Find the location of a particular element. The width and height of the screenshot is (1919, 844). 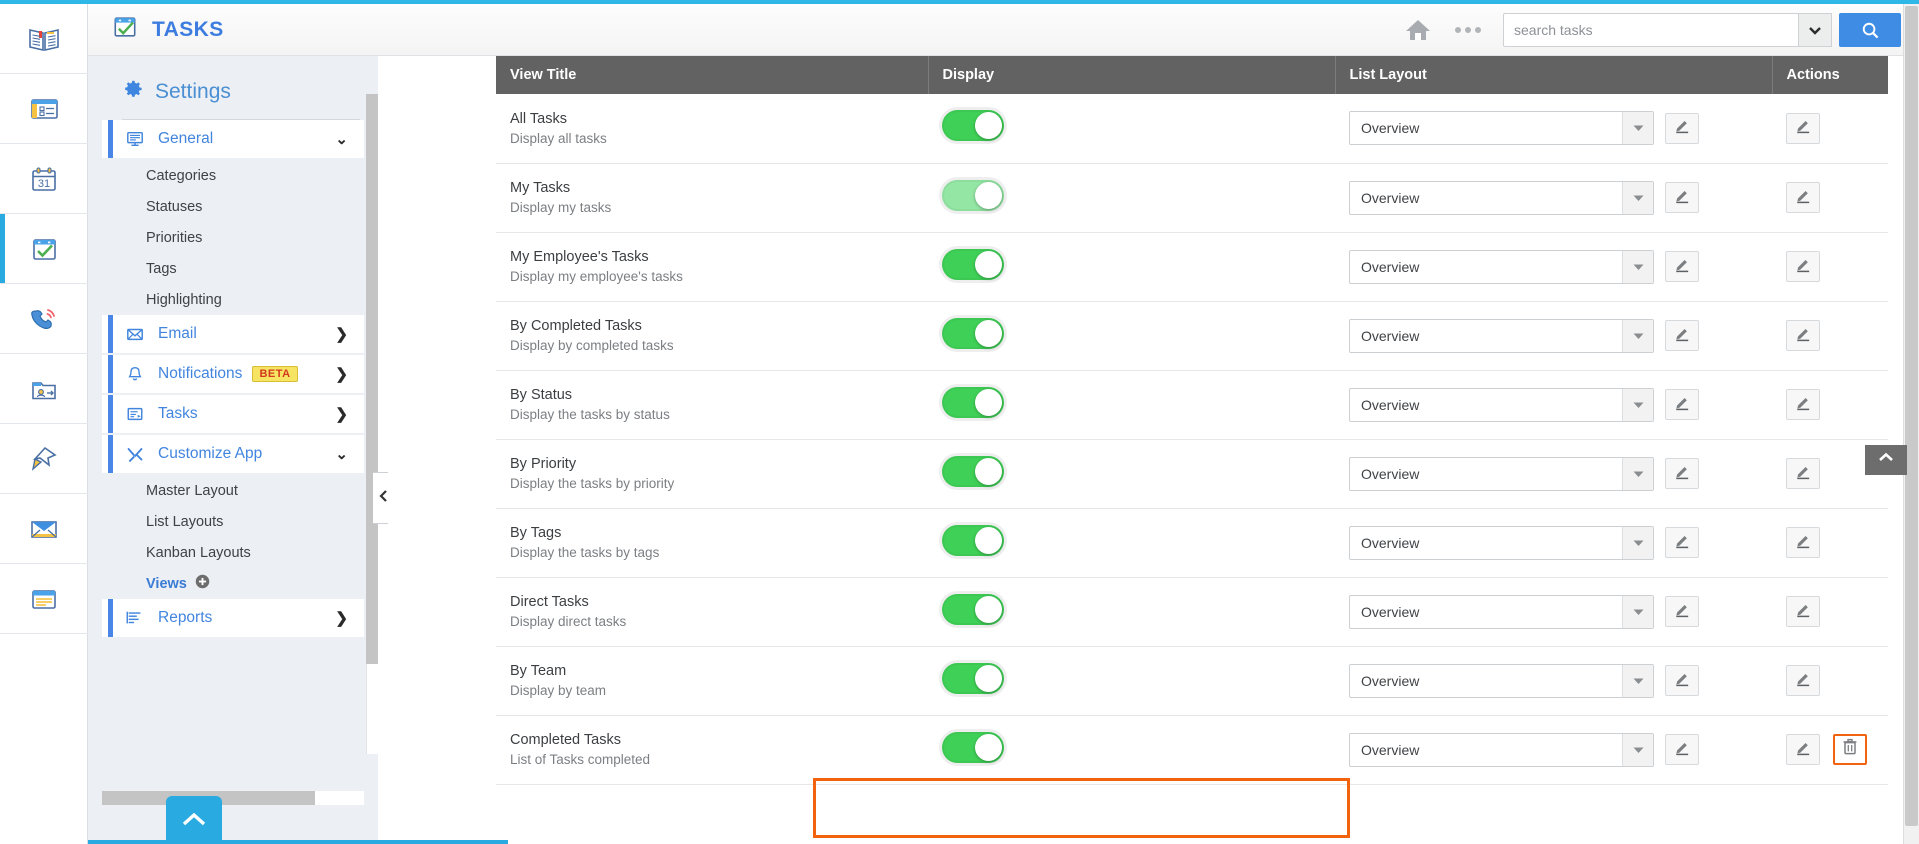

sidebar-scrollbar-thumb is located at coordinates (372, 379).